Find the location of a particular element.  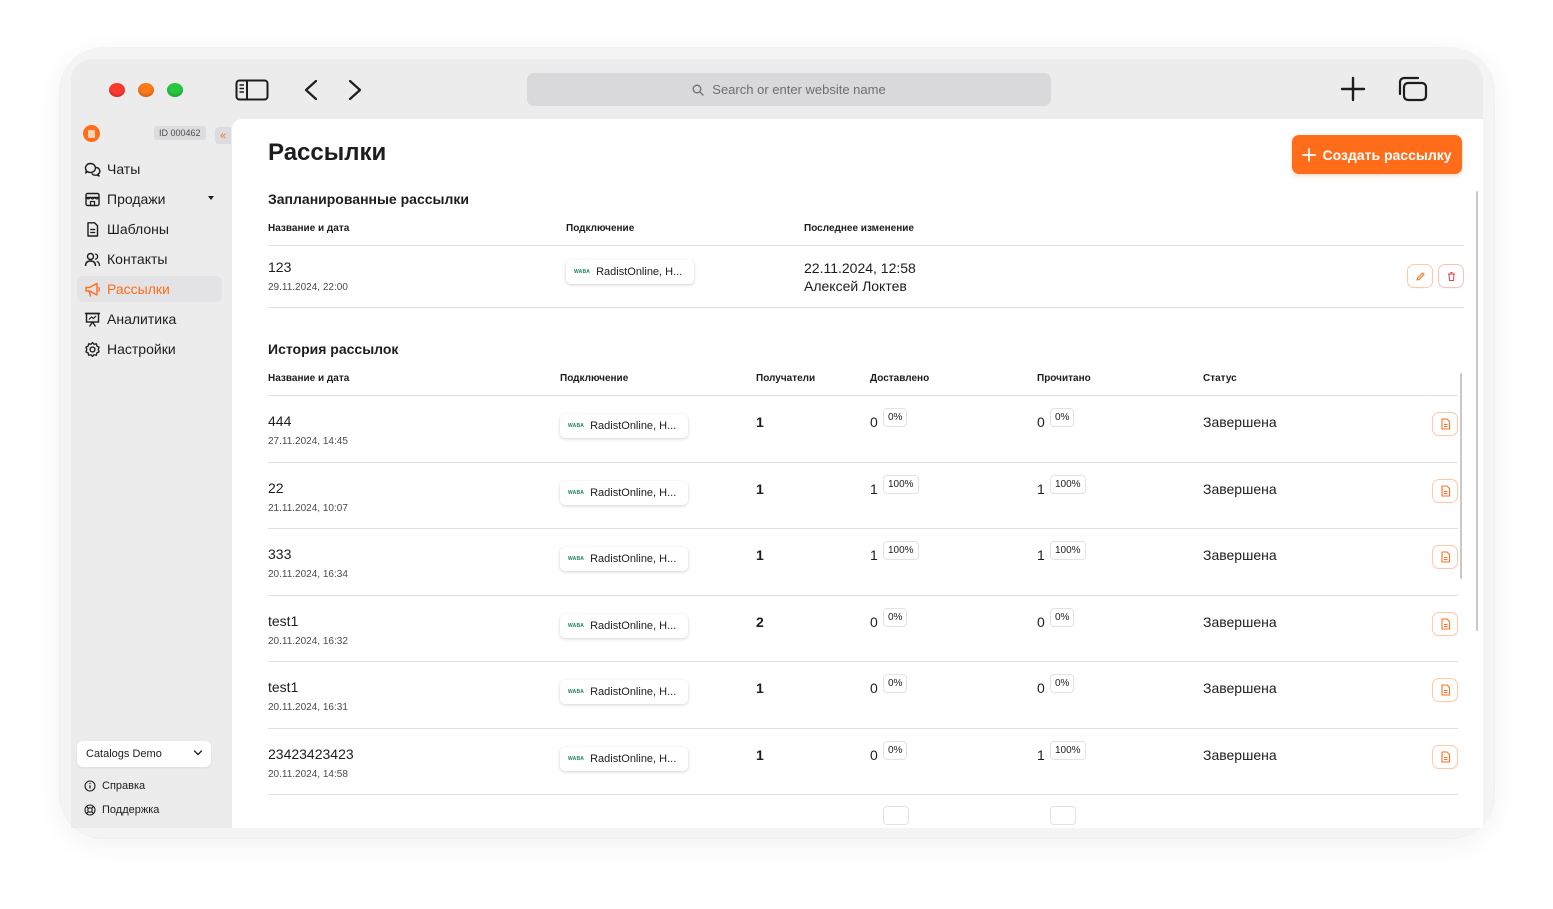

column-header: Последнее изменение is located at coordinates (859, 228).